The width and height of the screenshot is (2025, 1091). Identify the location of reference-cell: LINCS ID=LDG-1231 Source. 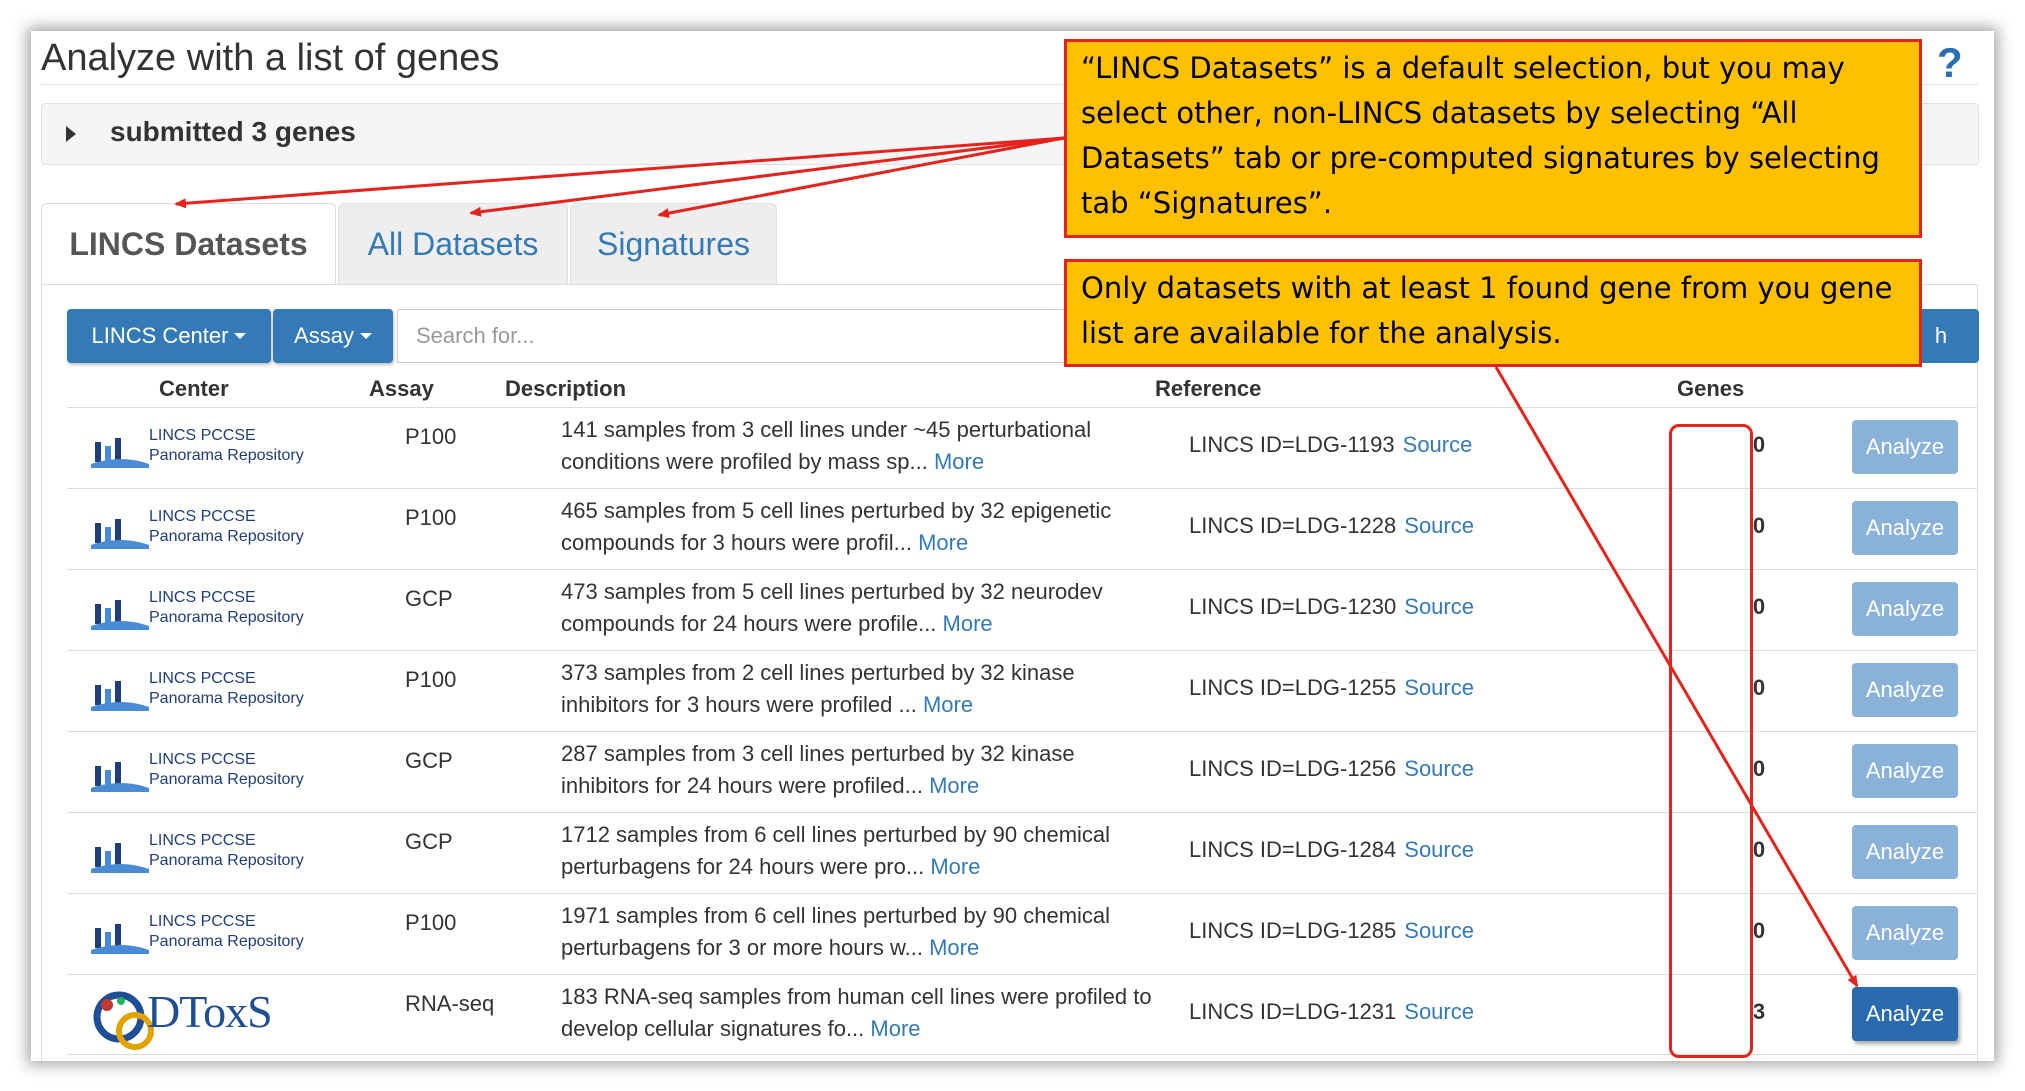
(1331, 1012).